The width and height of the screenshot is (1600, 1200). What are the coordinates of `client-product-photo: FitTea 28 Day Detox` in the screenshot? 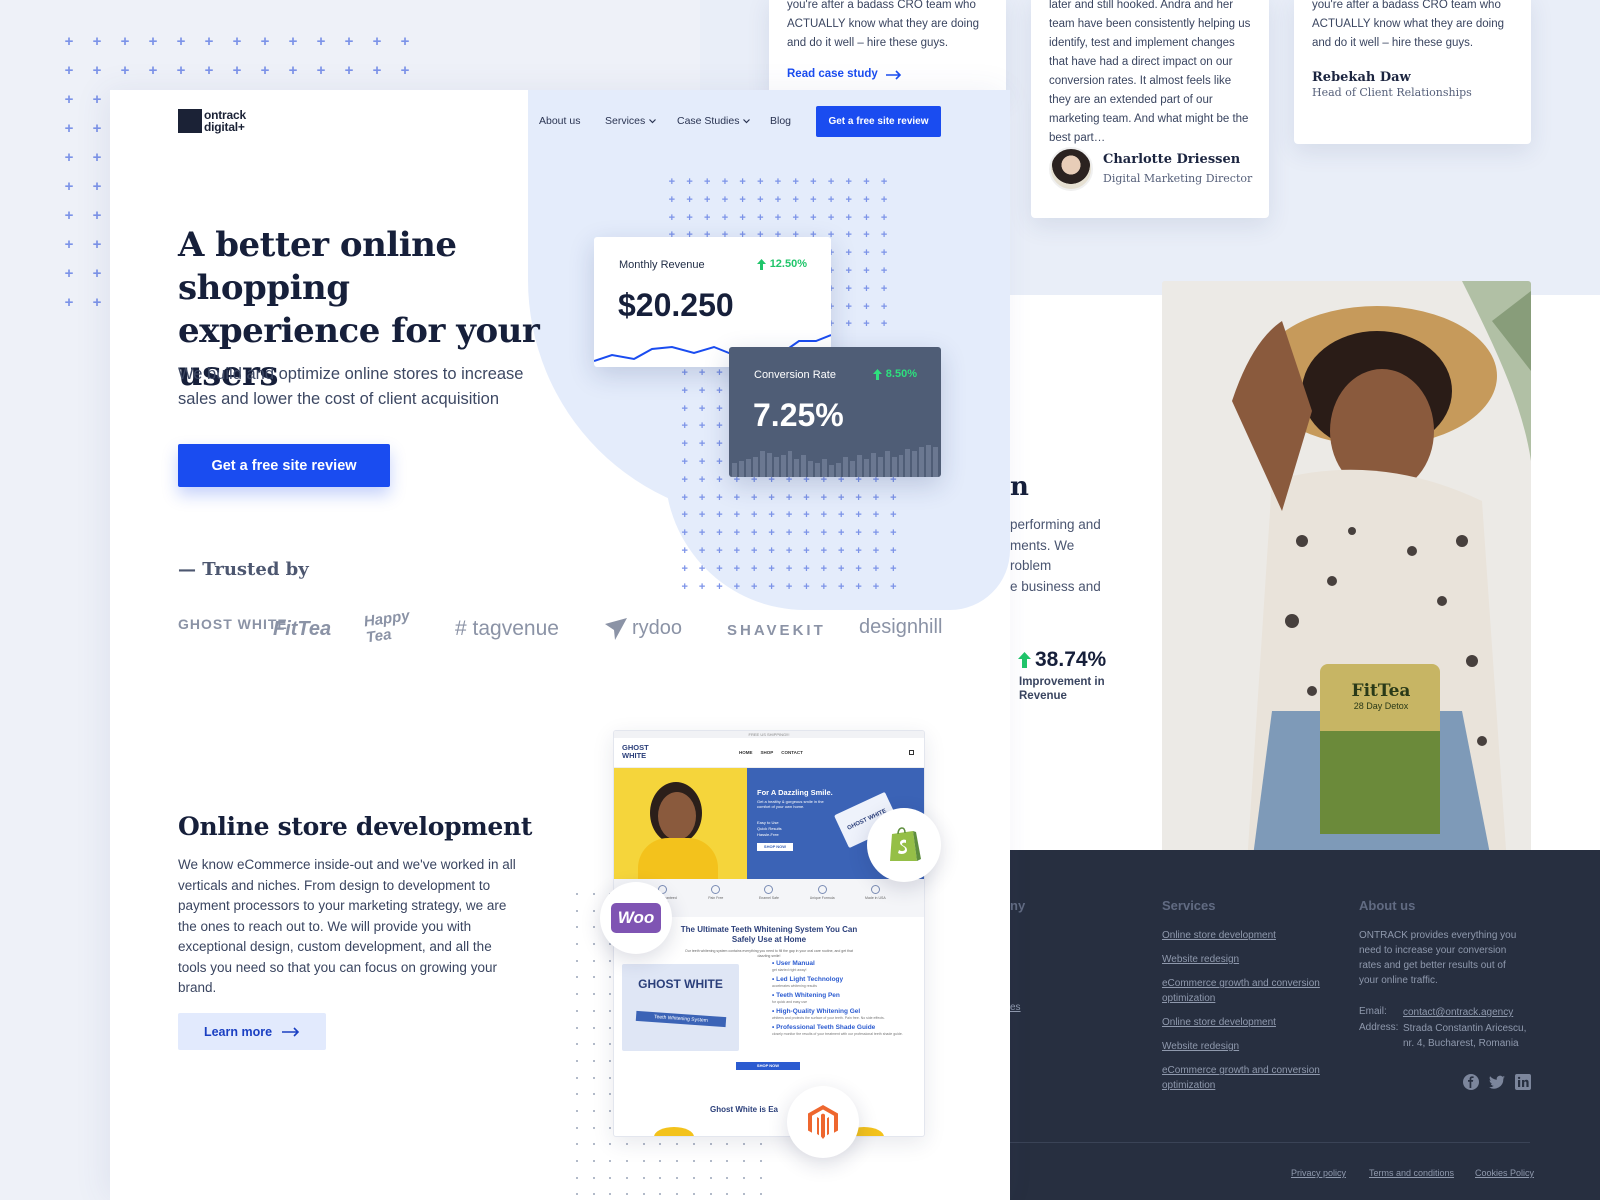 It's located at (1346, 572).